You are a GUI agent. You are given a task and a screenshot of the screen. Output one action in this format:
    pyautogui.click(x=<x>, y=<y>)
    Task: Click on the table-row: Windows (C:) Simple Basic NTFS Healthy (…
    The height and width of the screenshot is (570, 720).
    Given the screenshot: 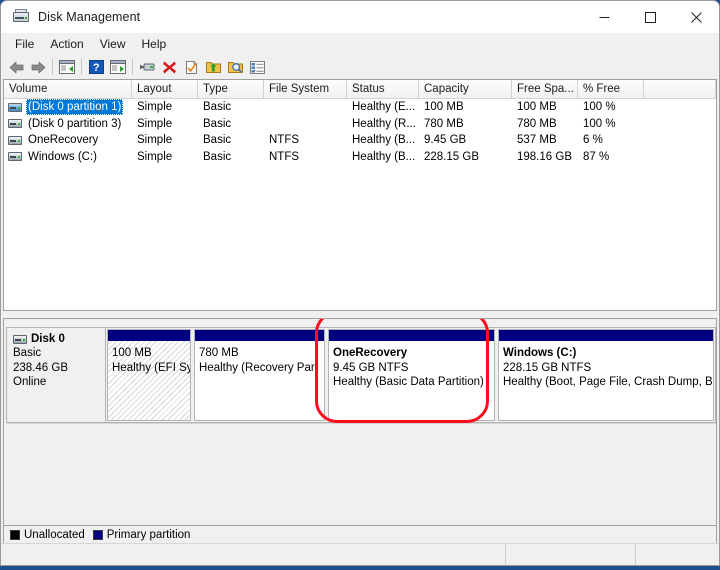 What is the action you would take?
    pyautogui.click(x=360, y=157)
    